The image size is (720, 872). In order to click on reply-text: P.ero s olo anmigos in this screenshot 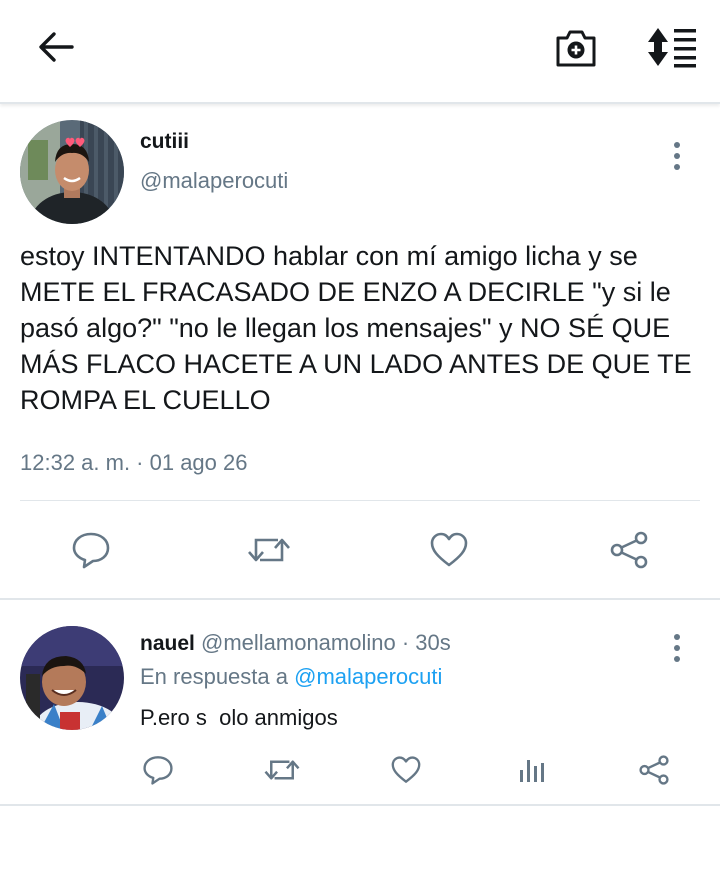, I will do `click(239, 717)`.